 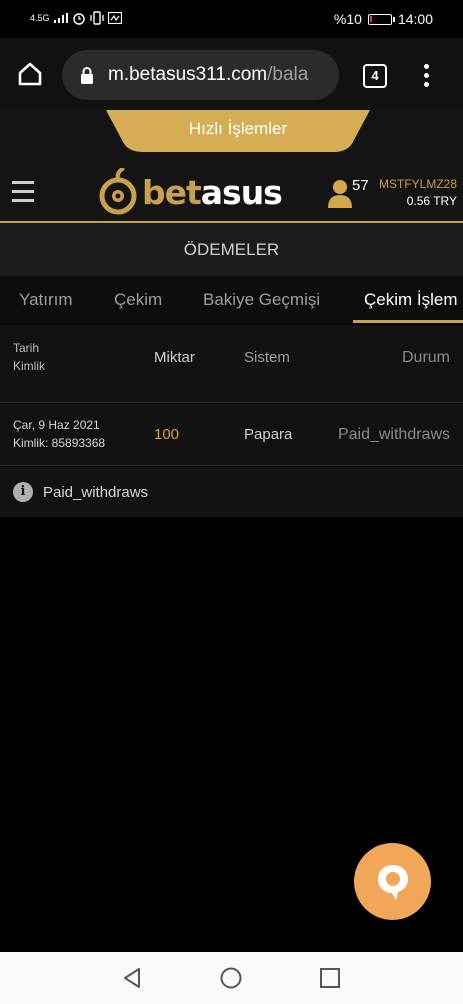 I want to click on nfc-icon, so click(x=114, y=18).